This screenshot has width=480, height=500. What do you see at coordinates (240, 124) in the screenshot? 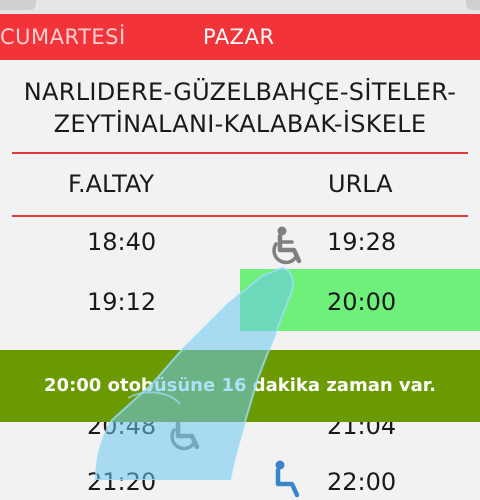
I see `route-title-line-2: ZEYTİNALANI-KALABAK-İSKELE` at bounding box center [240, 124].